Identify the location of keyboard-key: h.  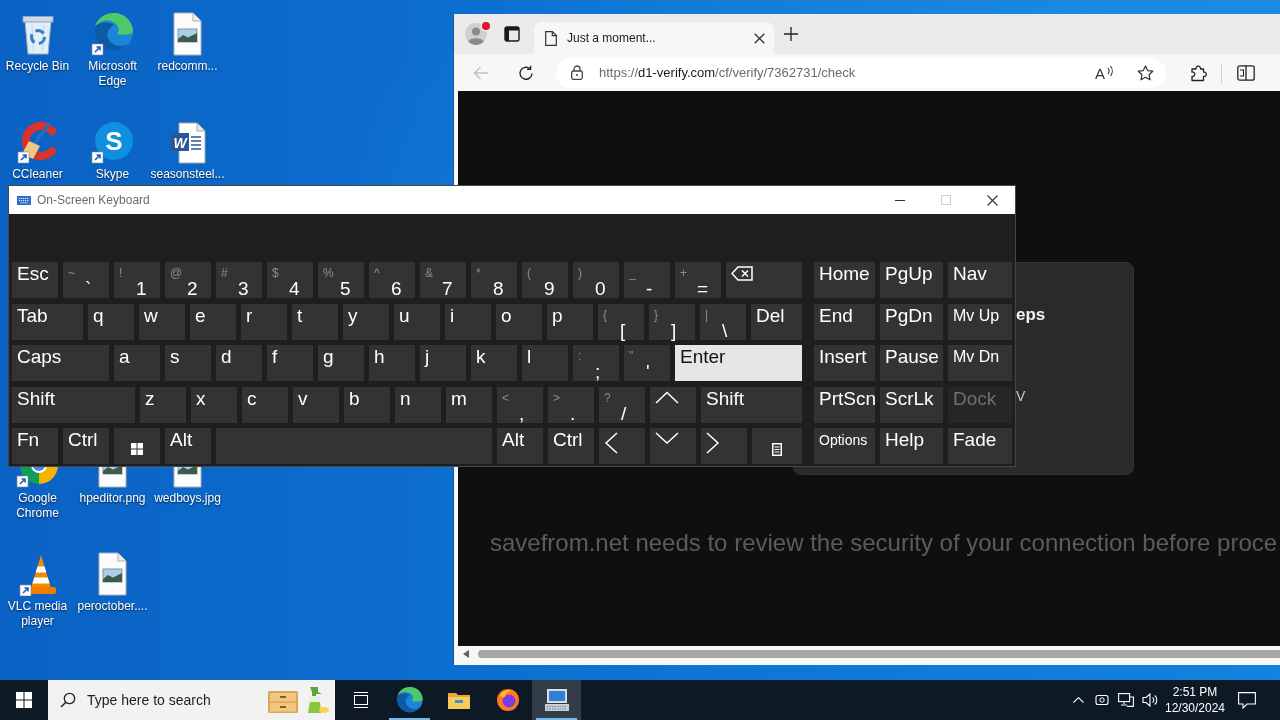
(392, 363).